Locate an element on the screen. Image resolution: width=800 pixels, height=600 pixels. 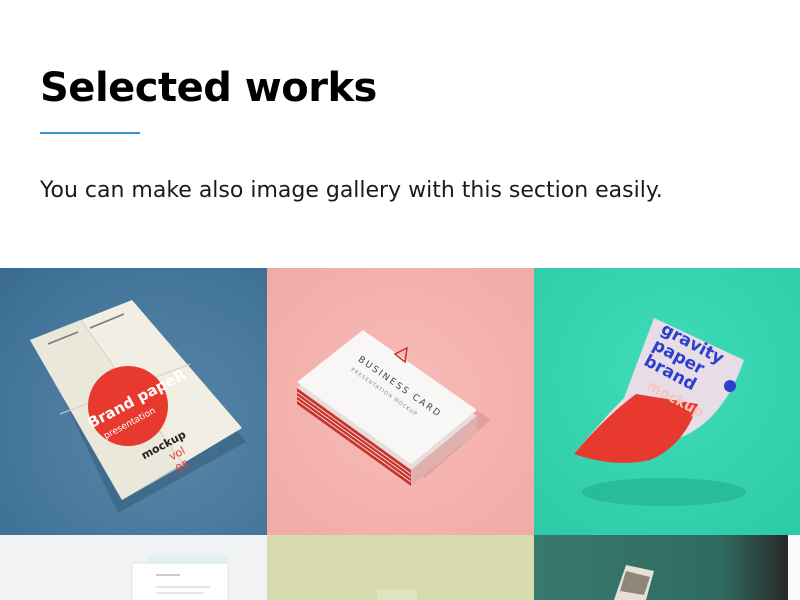
gallery-item-photo-print is located at coordinates (667, 567).